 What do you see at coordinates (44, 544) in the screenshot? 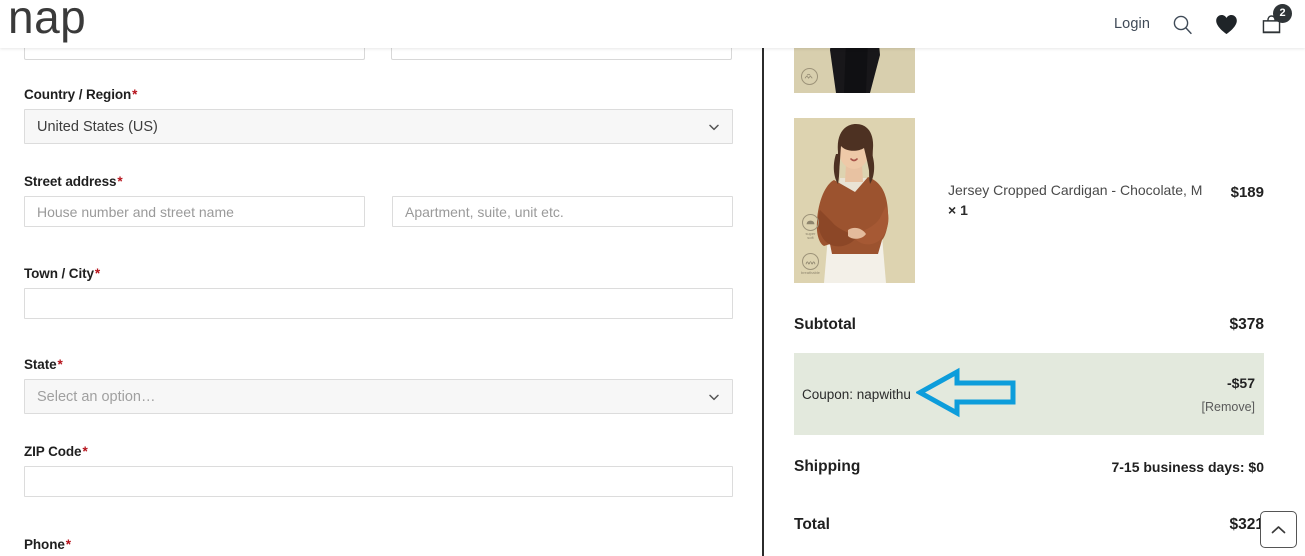
I see `label-phone-text: Phone` at bounding box center [44, 544].